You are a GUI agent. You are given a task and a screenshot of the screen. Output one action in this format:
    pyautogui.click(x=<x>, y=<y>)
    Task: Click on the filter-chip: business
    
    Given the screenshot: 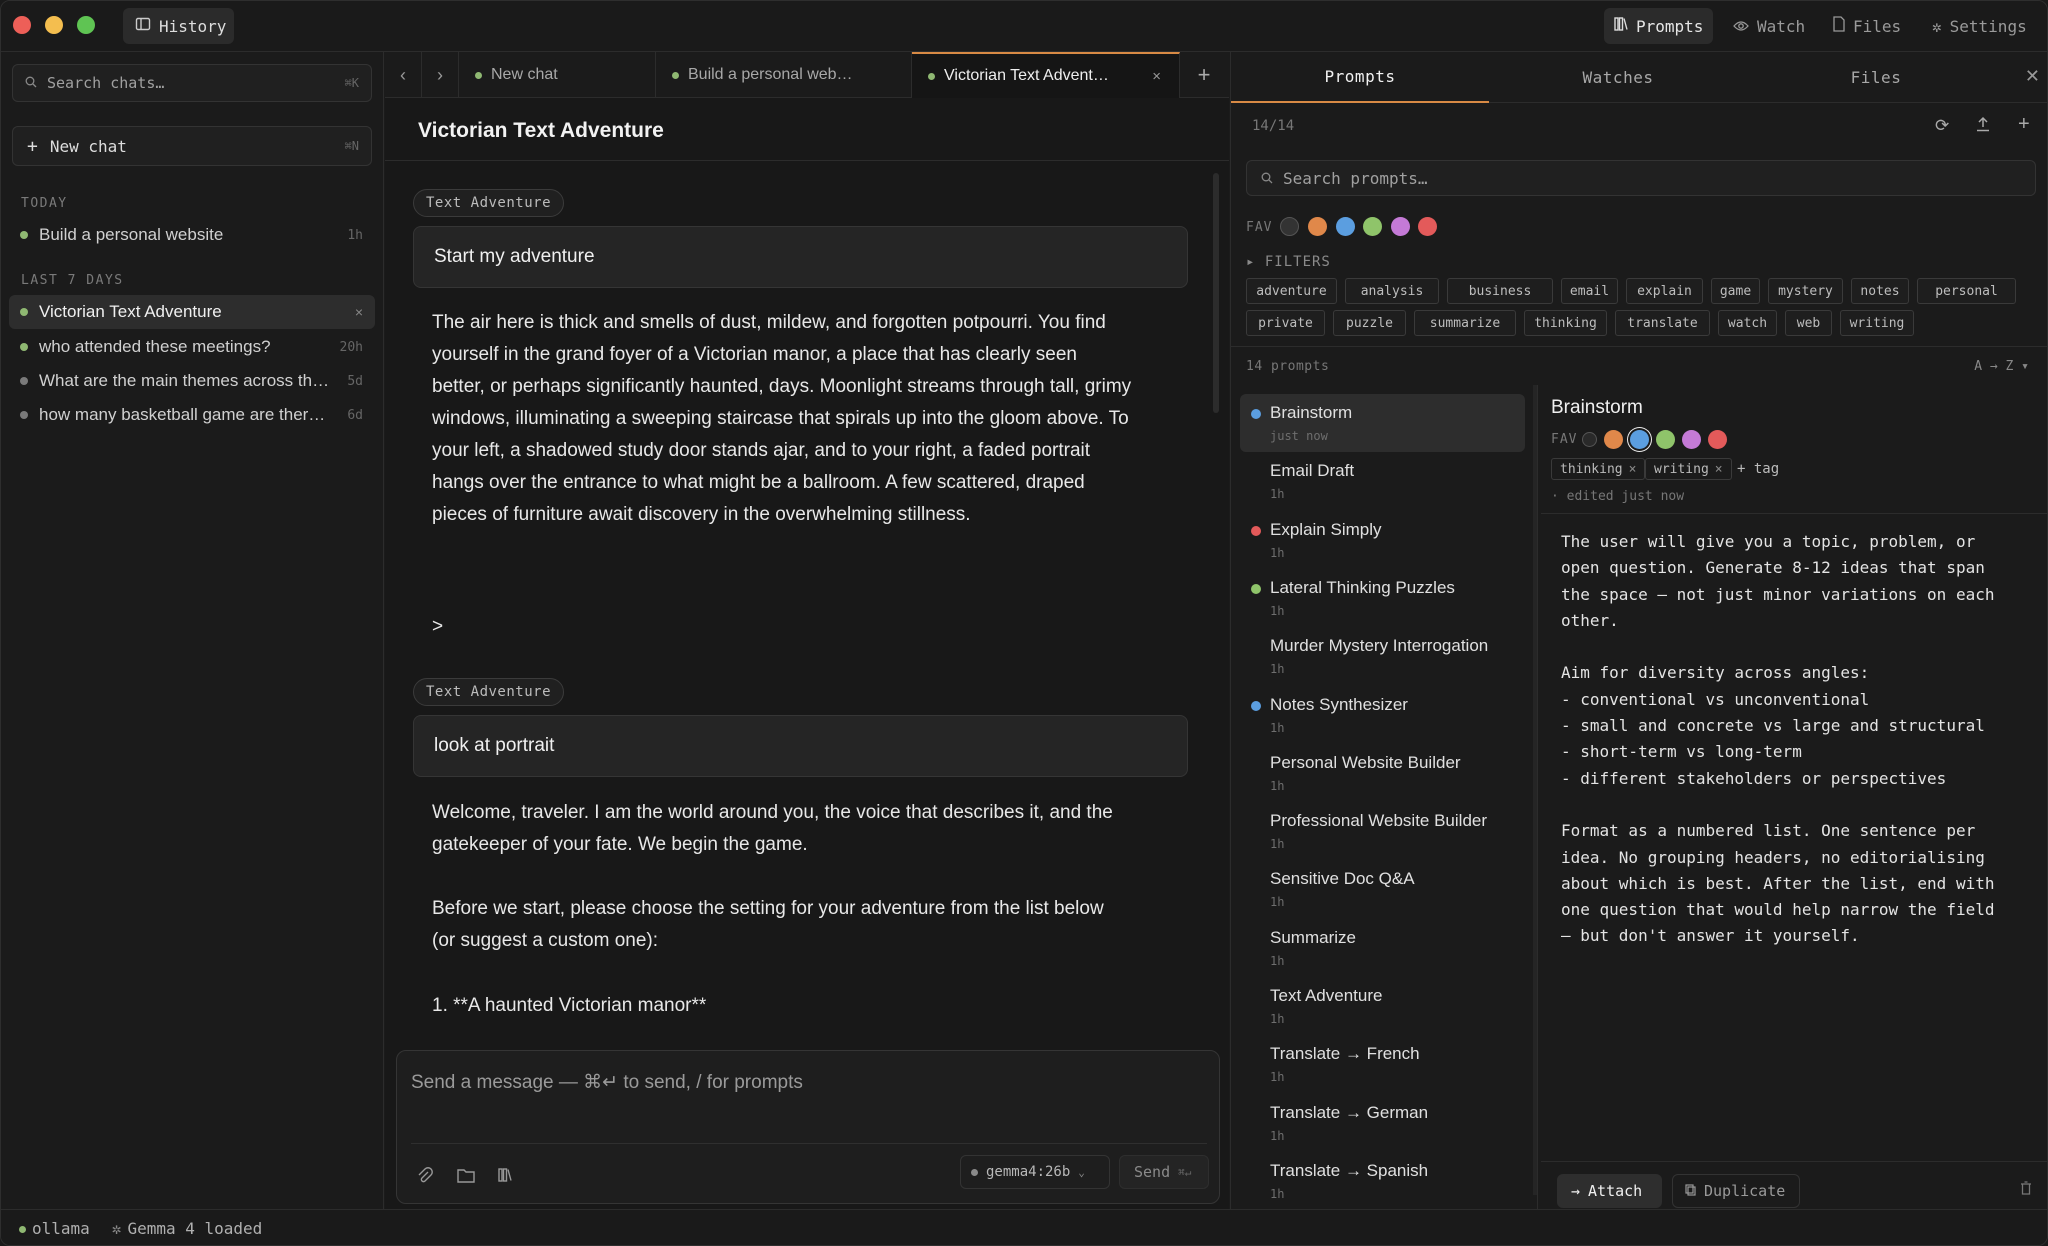 What is the action you would take?
    pyautogui.click(x=1500, y=291)
    